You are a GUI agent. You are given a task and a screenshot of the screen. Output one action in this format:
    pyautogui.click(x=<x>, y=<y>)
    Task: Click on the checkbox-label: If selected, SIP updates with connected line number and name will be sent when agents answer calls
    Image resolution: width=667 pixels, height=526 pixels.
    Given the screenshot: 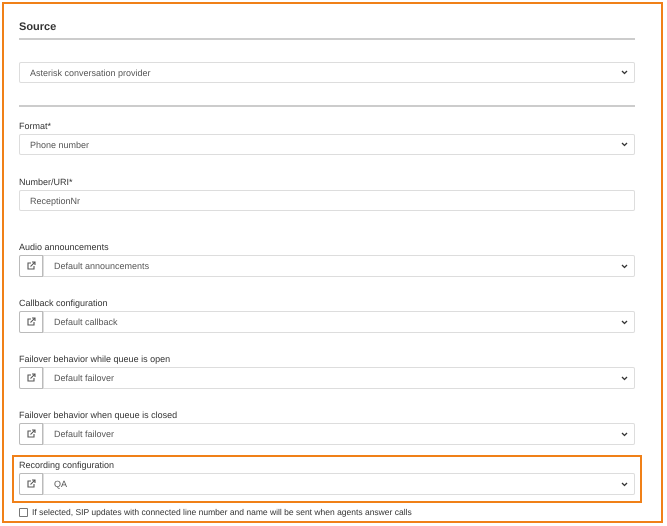 What is the action you would take?
    pyautogui.click(x=222, y=512)
    